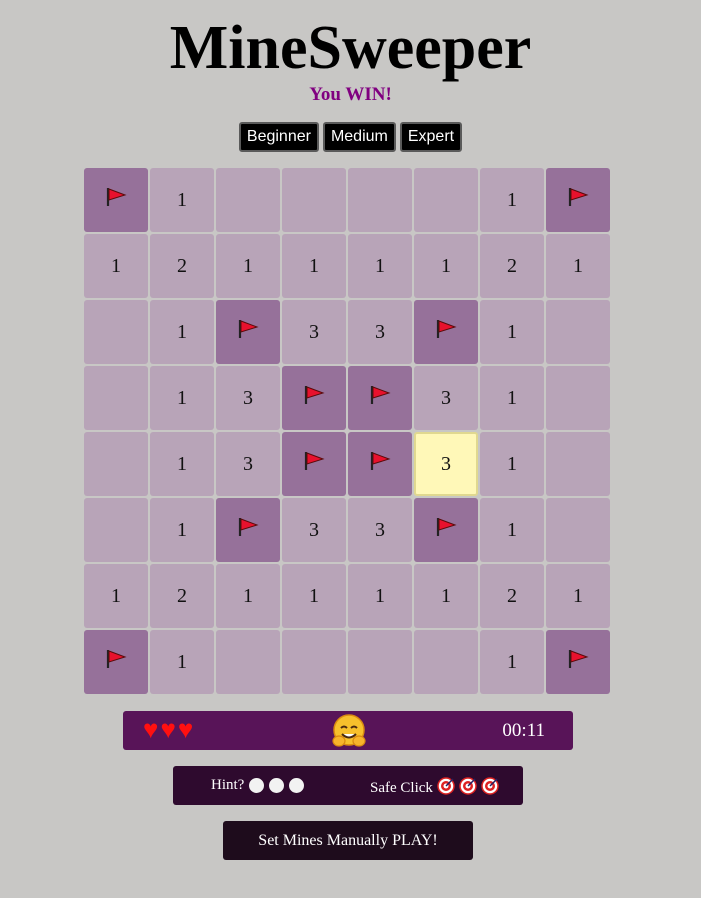  I want to click on hugging-face-icon, so click(349, 733).